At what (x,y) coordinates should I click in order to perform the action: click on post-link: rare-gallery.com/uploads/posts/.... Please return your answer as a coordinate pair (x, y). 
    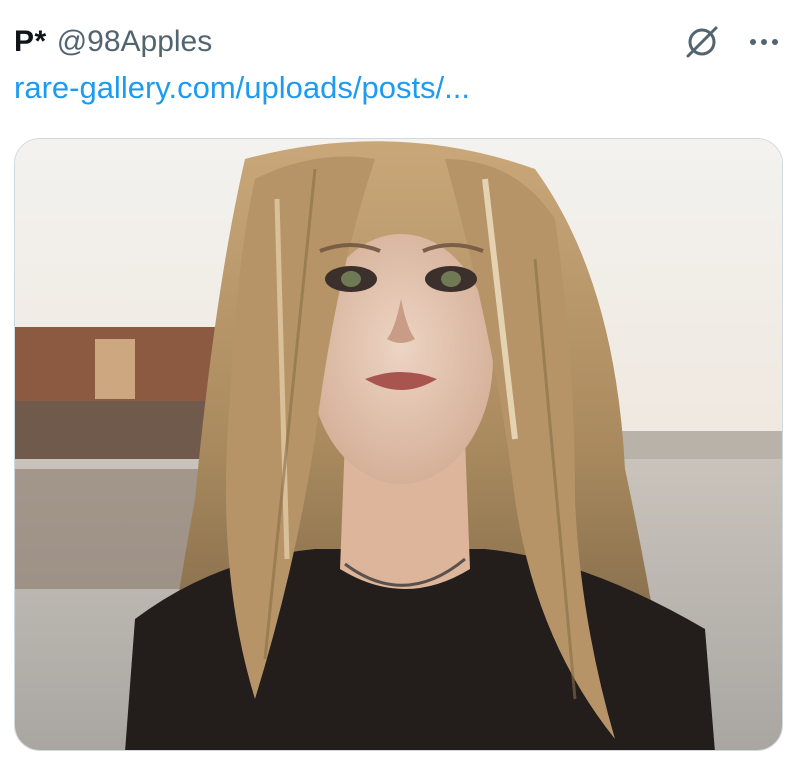
    Looking at the image, I should click on (242, 88).